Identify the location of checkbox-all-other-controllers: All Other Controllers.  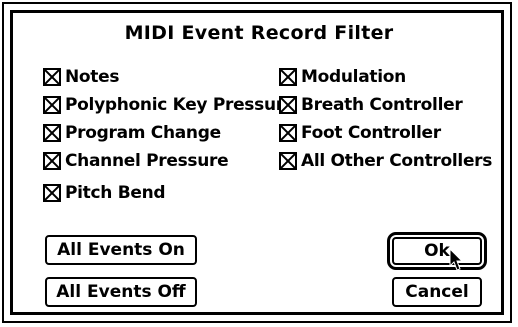
(385, 161).